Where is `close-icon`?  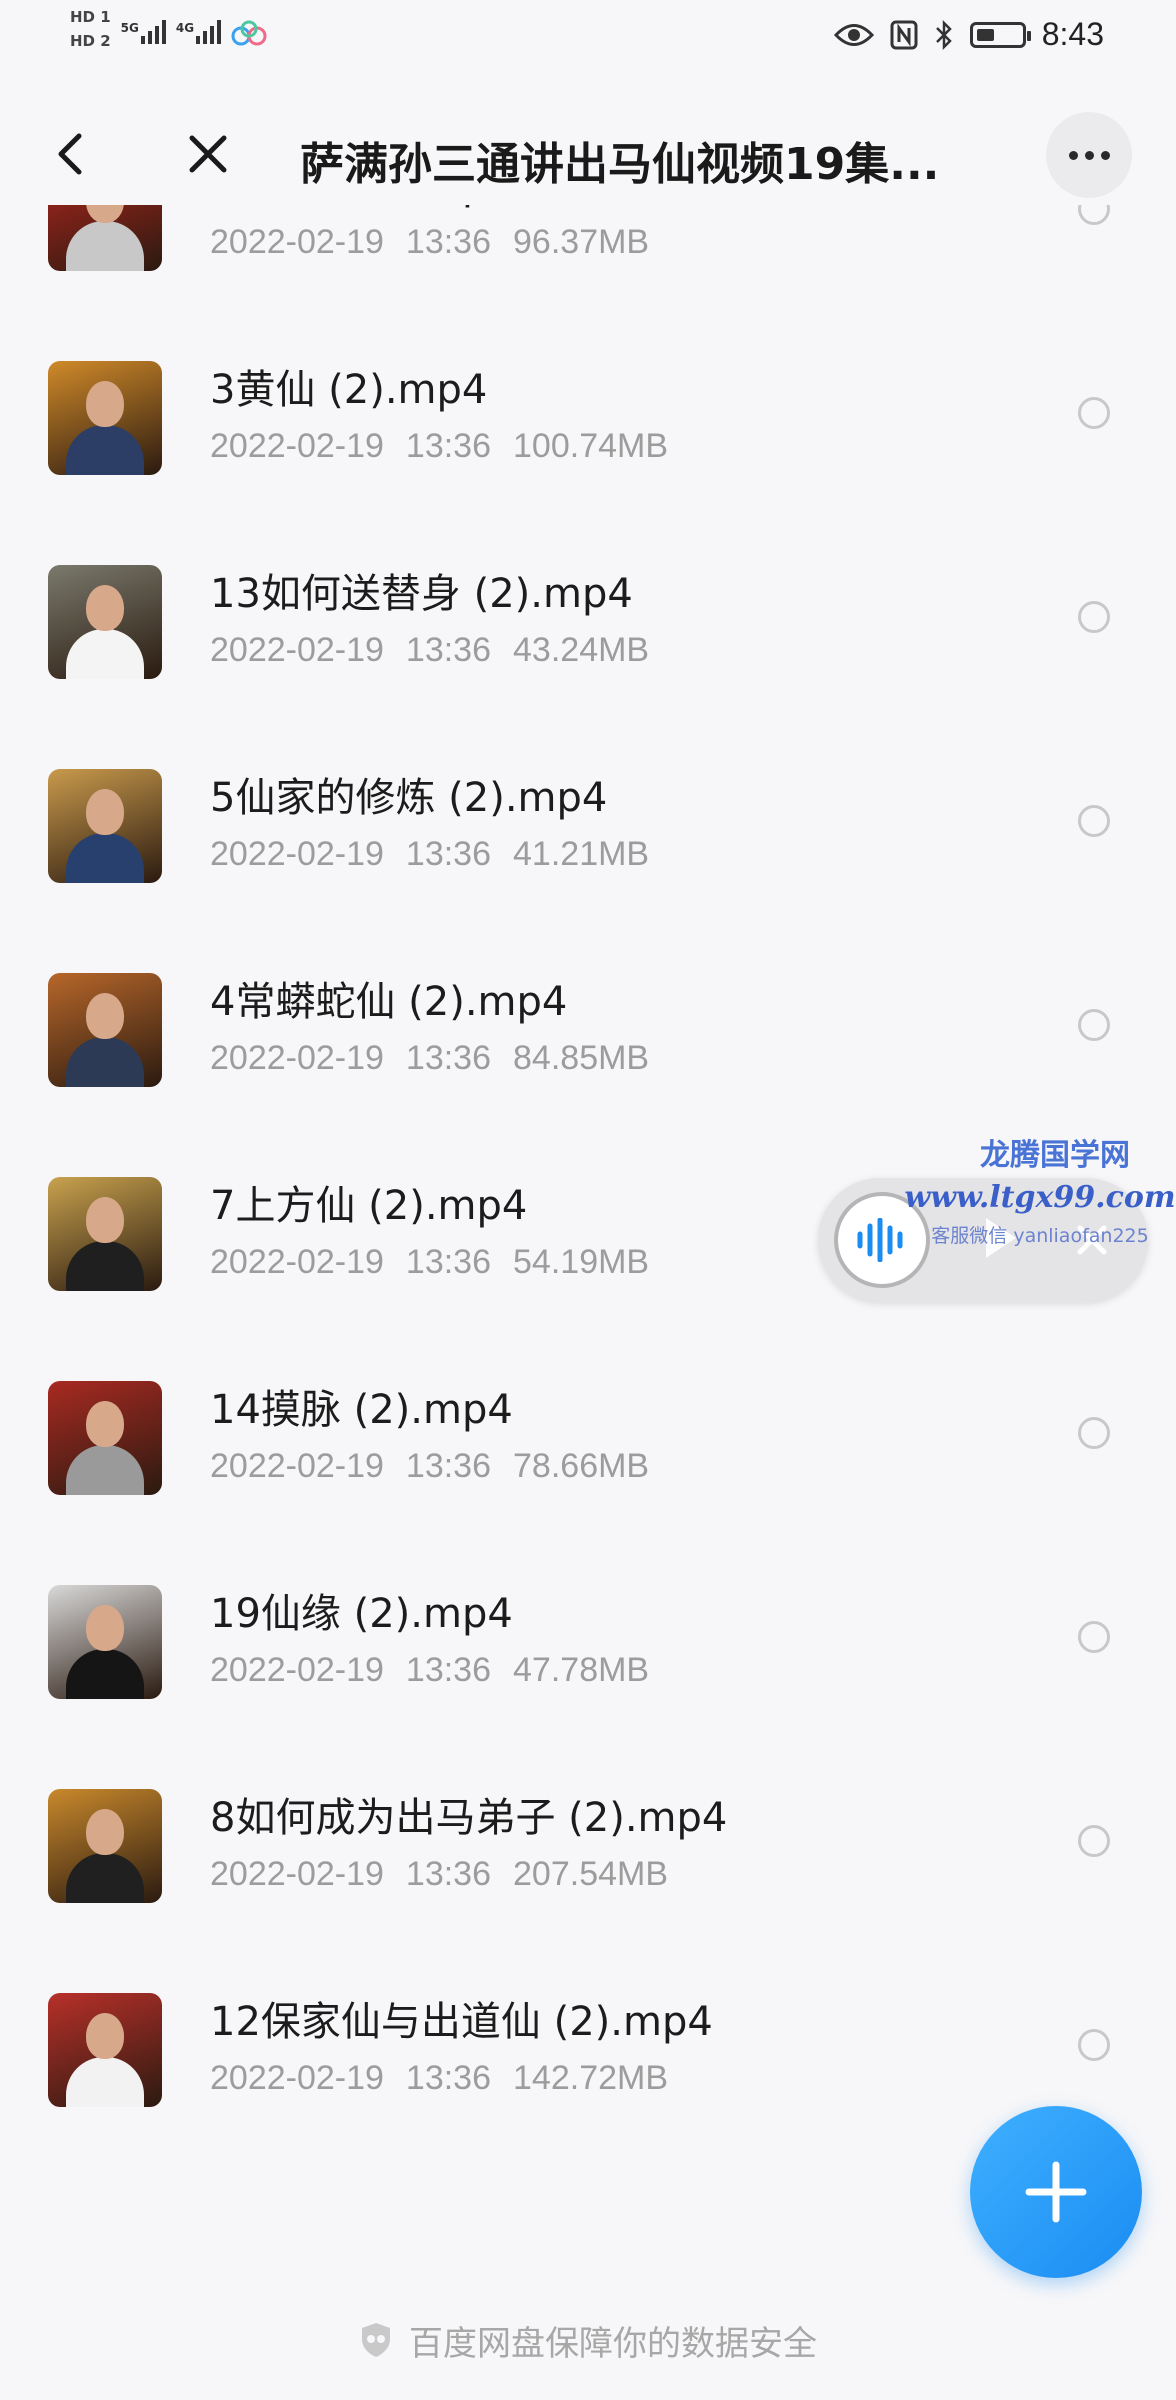
close-icon is located at coordinates (208, 154).